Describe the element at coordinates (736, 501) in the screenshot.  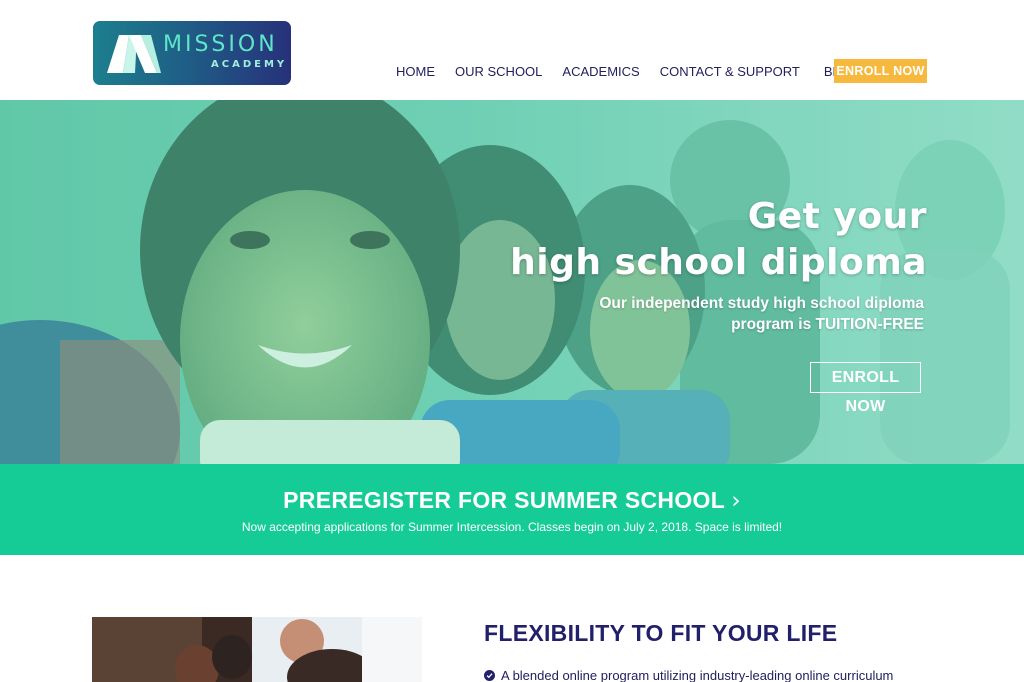
I see `chevron-right-icon: ›` at that location.